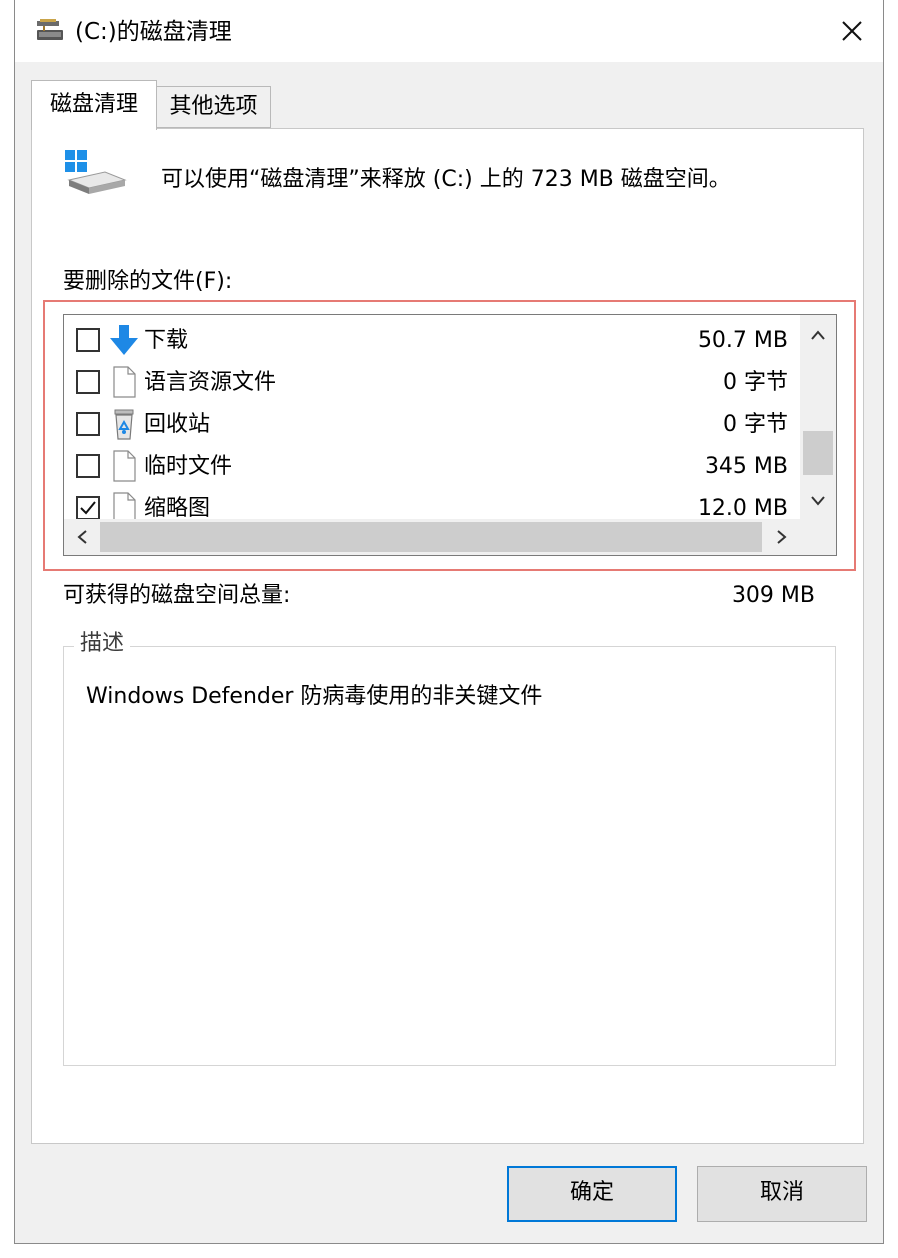 The height and width of the screenshot is (1258, 898). What do you see at coordinates (210, 382) in the screenshot?
I see `item-name: 语言资源文件` at bounding box center [210, 382].